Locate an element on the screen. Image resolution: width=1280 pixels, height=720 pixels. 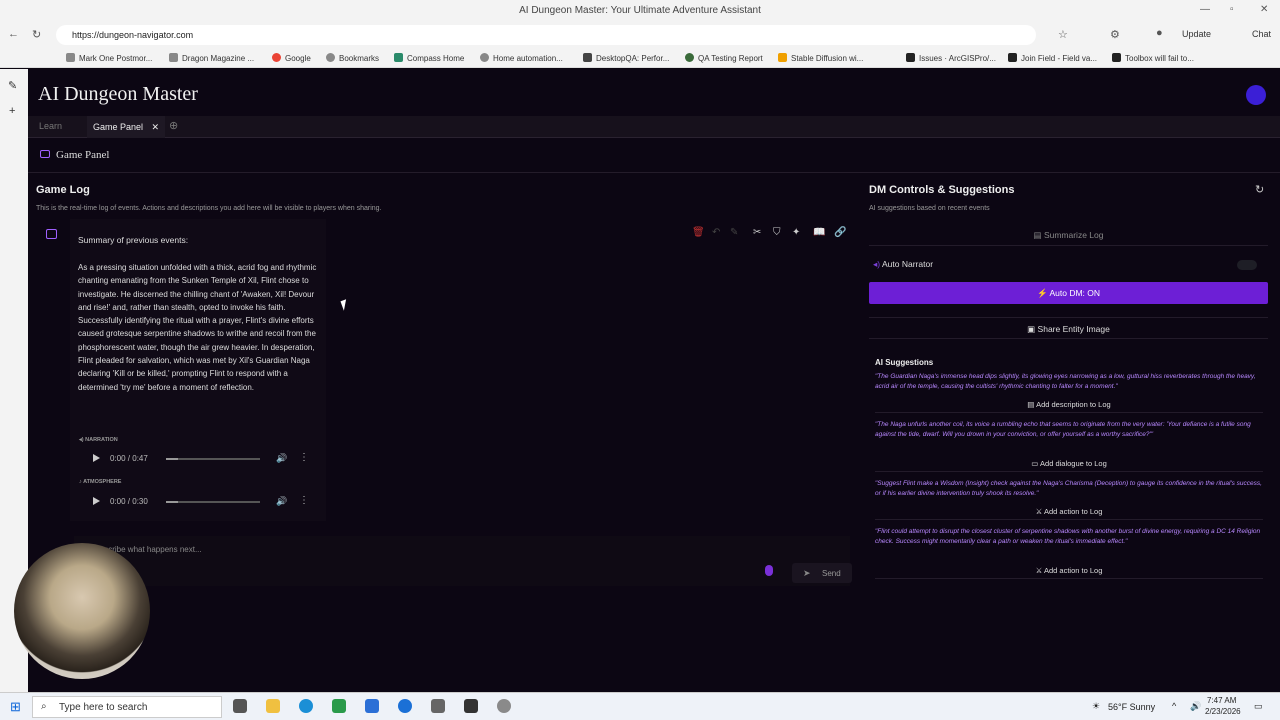
send-icon: ➤ is located at coordinates (807, 573).